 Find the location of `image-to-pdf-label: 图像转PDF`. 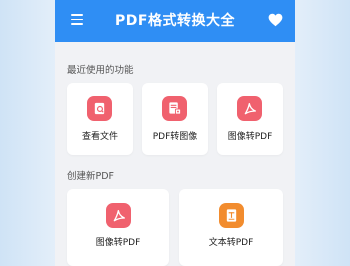

image-to-pdf-label: 图像转PDF is located at coordinates (250, 137).